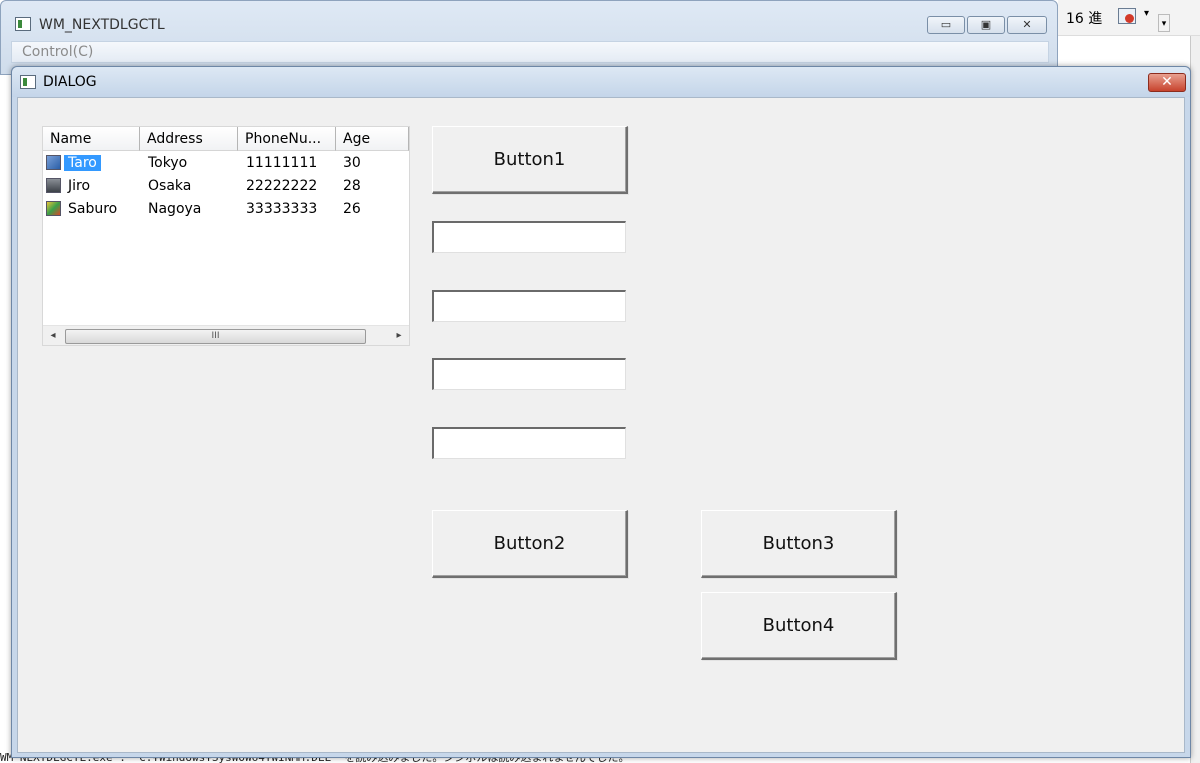  I want to click on overflow-icon: ▾, so click(1164, 23).